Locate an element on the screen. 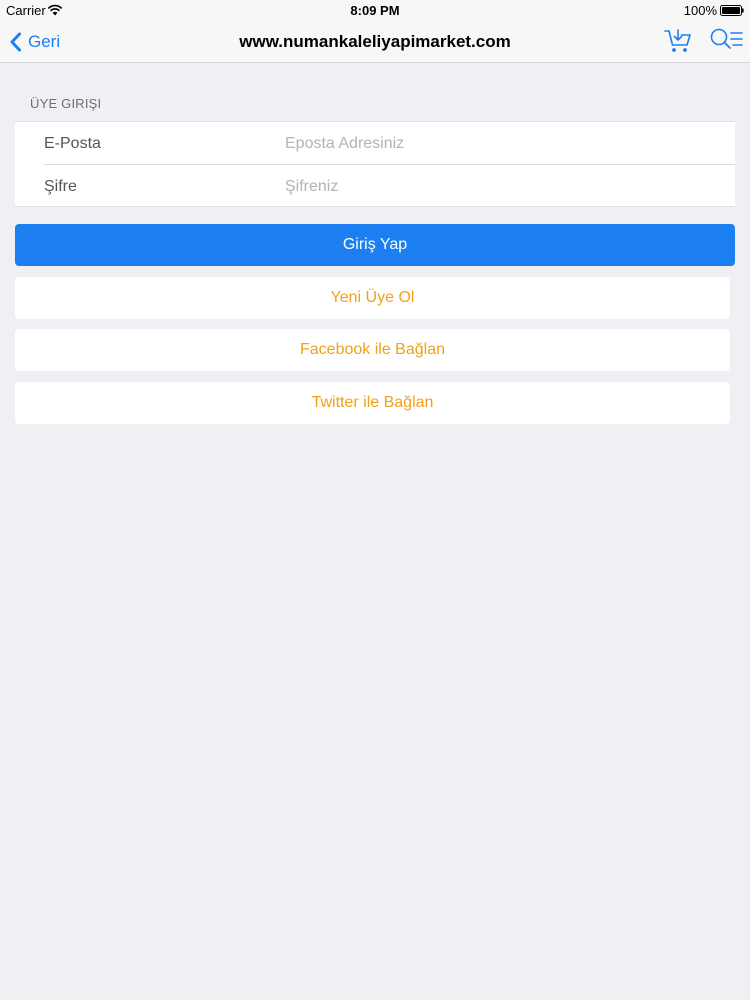 Image resolution: width=750 pixels, height=1000 pixels. login-form: E-Posta Şifre is located at coordinates (375, 164).